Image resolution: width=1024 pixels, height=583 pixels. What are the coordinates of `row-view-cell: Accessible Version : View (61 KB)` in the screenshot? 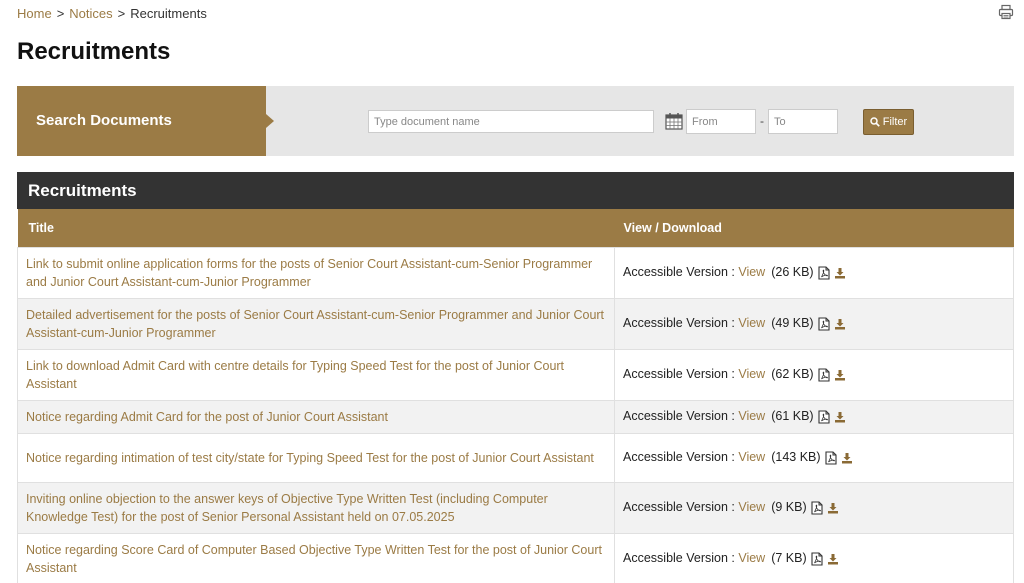 It's located at (814, 416).